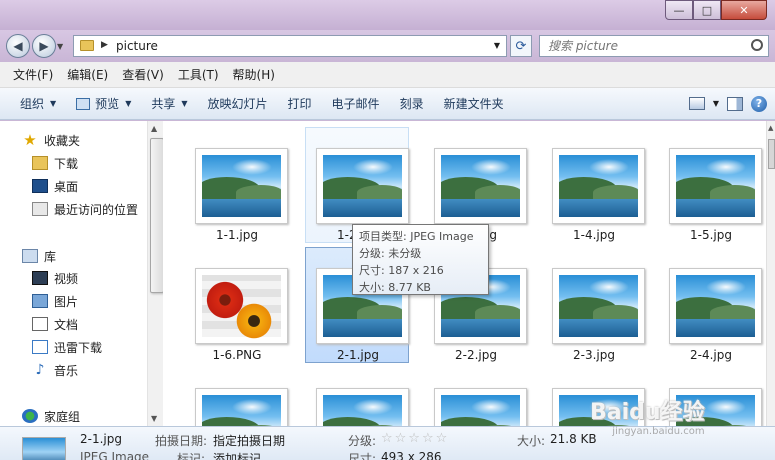  Describe the element at coordinates (67, 347) in the screenshot. I see `sidebar-item-thunder-downloads: 迅雷下载` at that location.